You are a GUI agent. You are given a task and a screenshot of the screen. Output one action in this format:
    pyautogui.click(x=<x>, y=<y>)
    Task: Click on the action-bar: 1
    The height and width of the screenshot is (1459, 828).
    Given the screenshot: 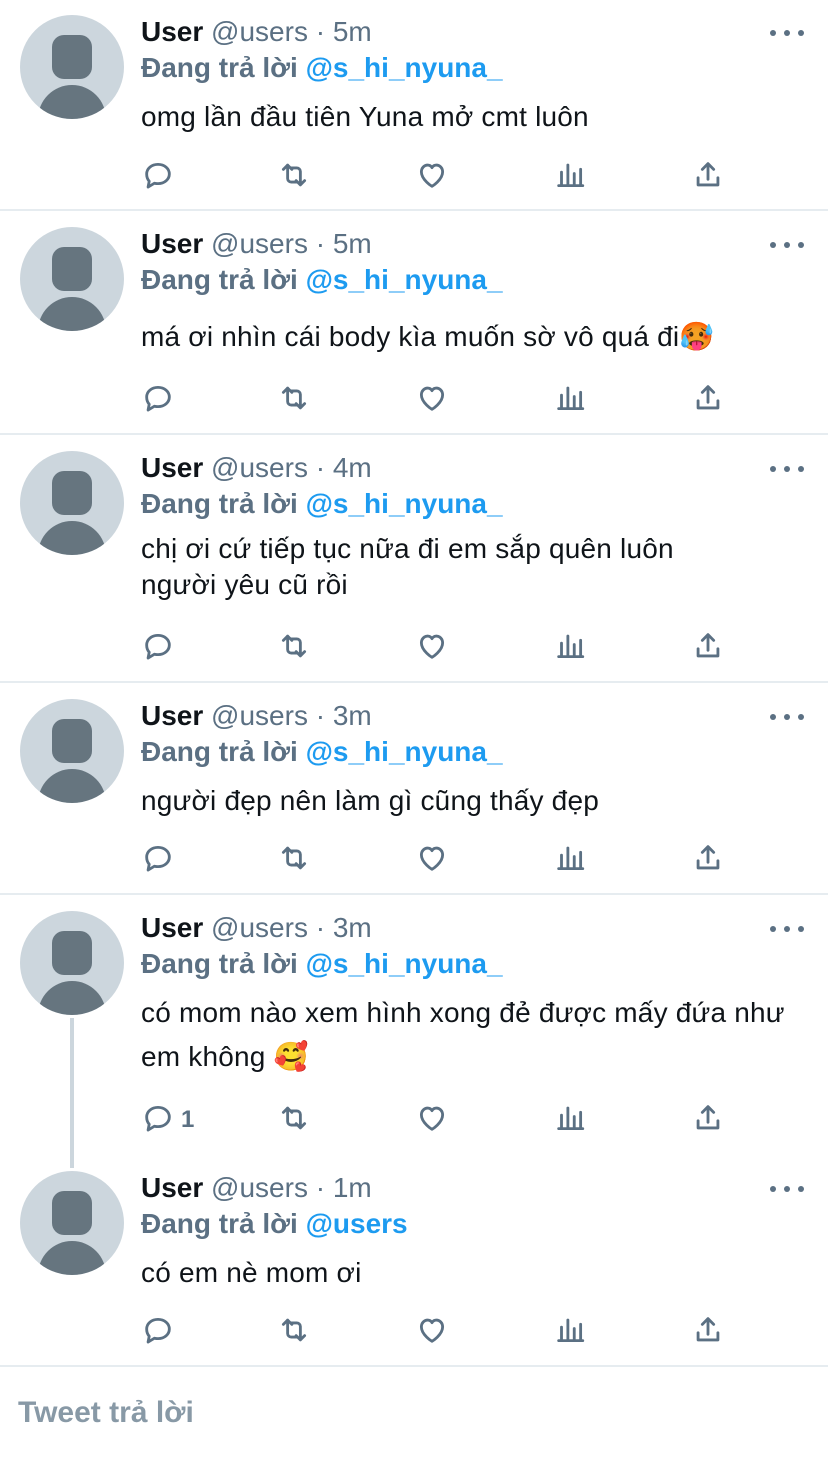 What is the action you would take?
    pyautogui.click(x=441, y=1120)
    